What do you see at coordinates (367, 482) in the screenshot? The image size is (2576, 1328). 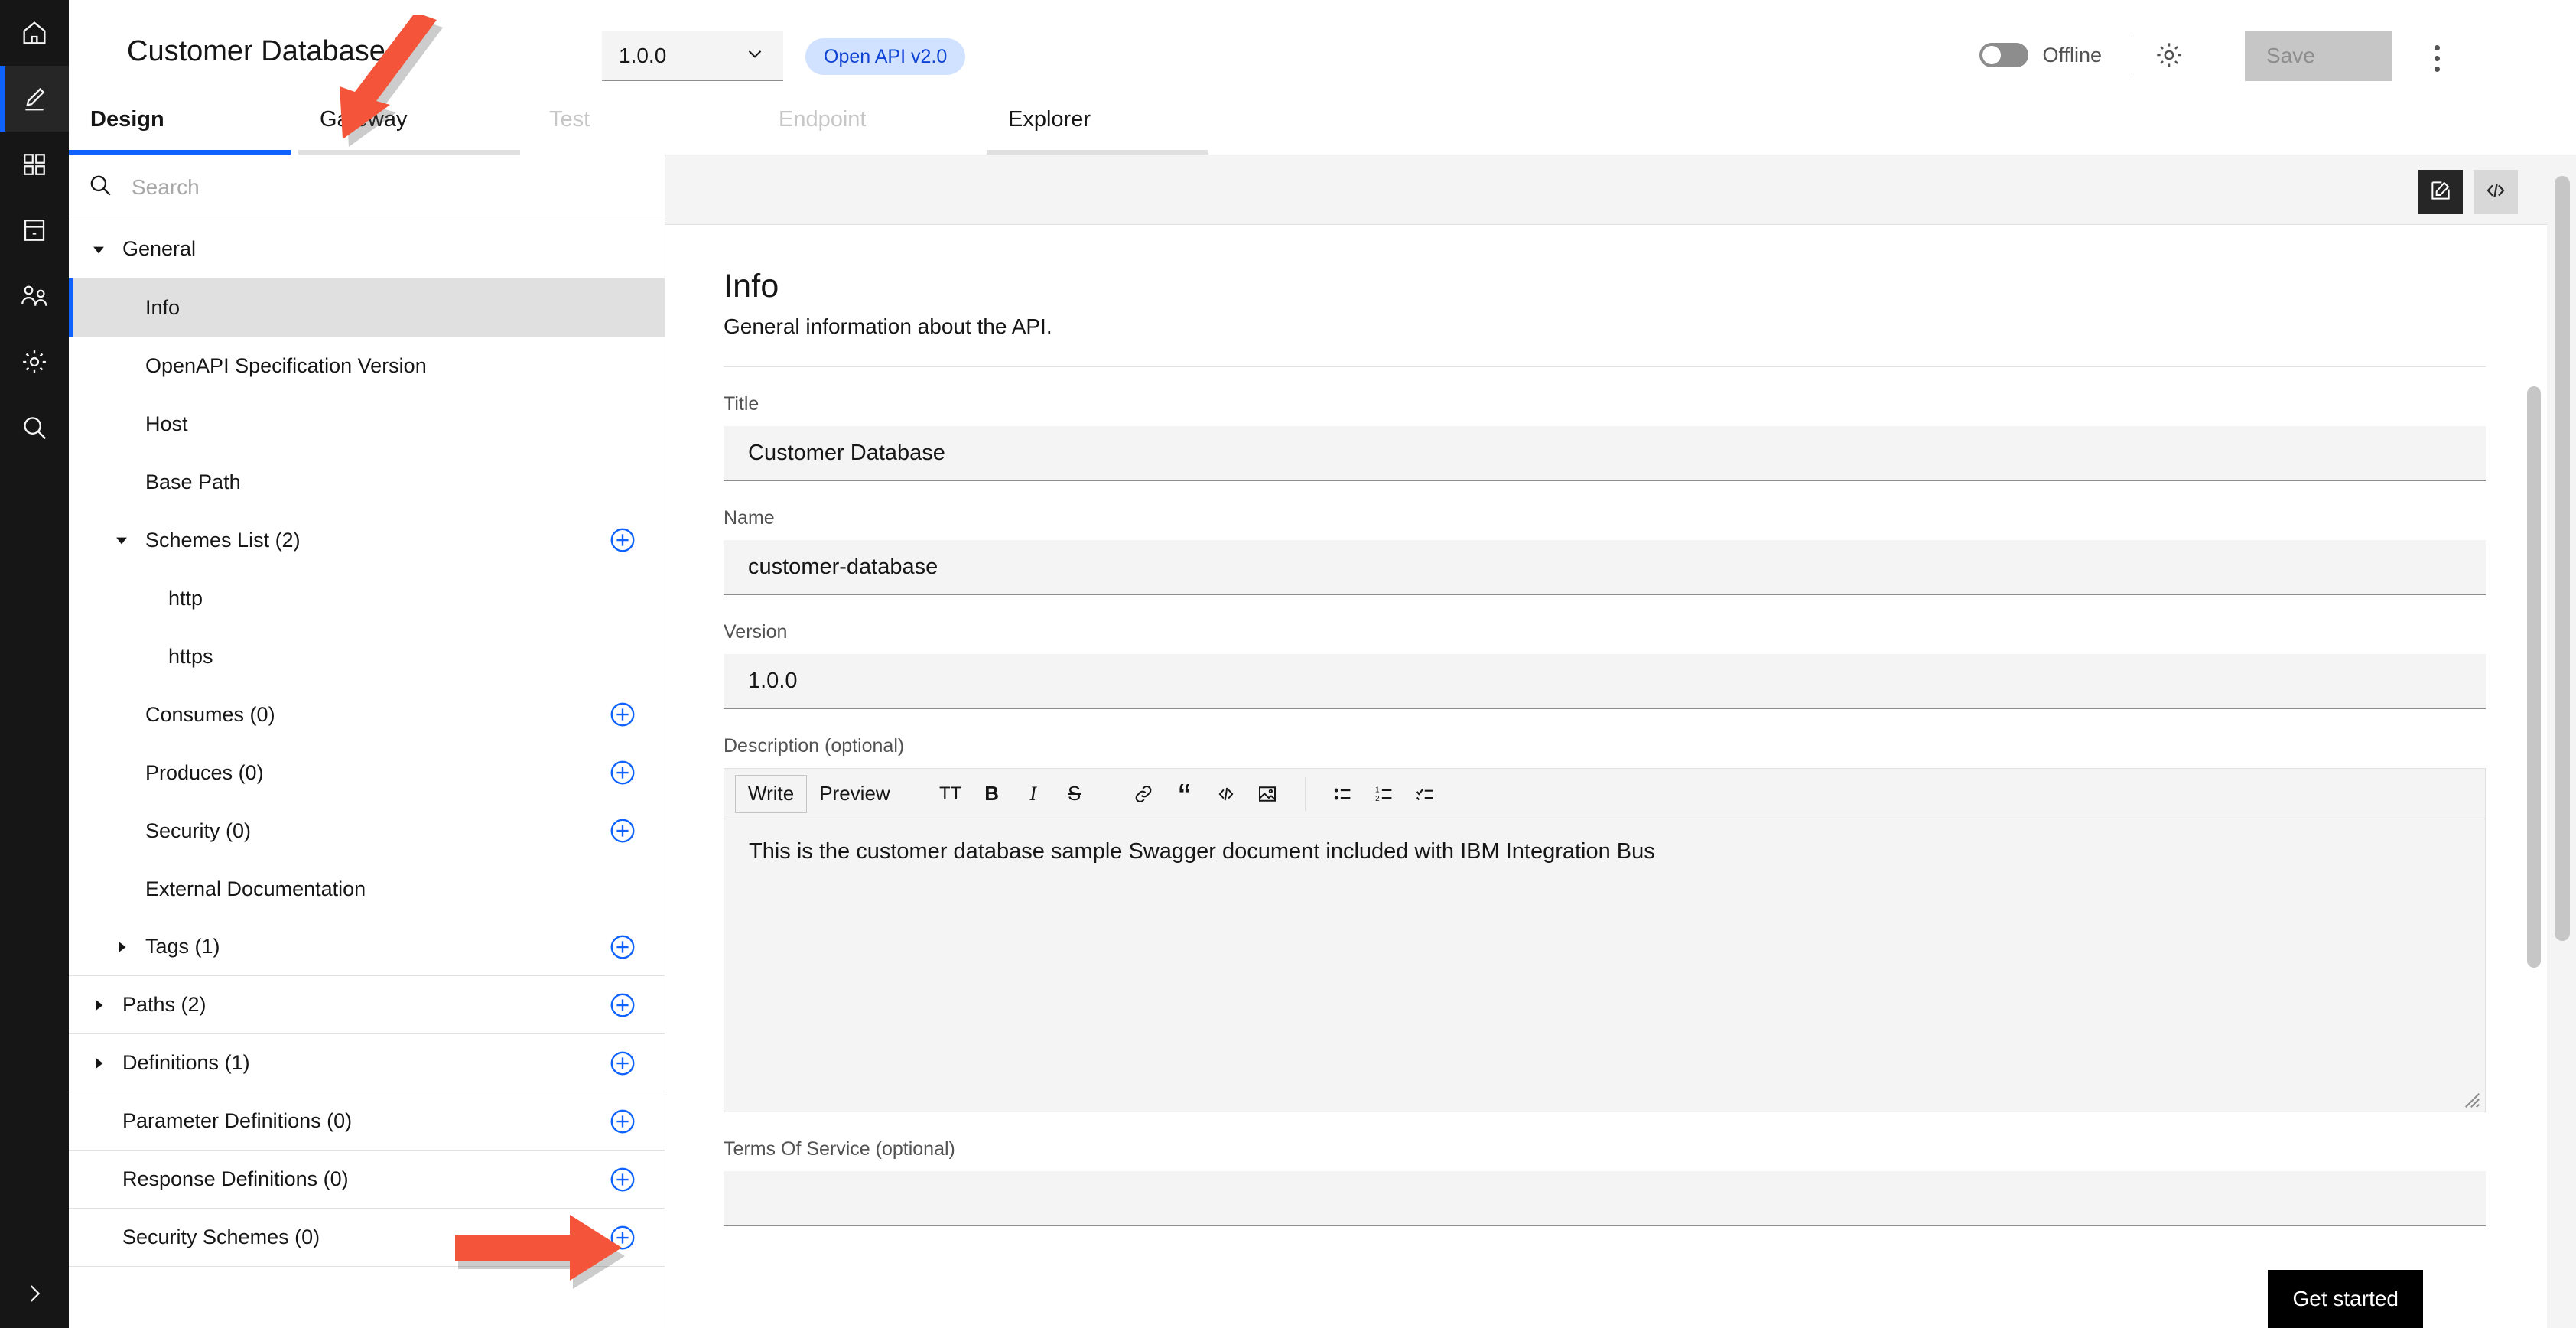 I see `tree-item-base-path: Base Path` at bounding box center [367, 482].